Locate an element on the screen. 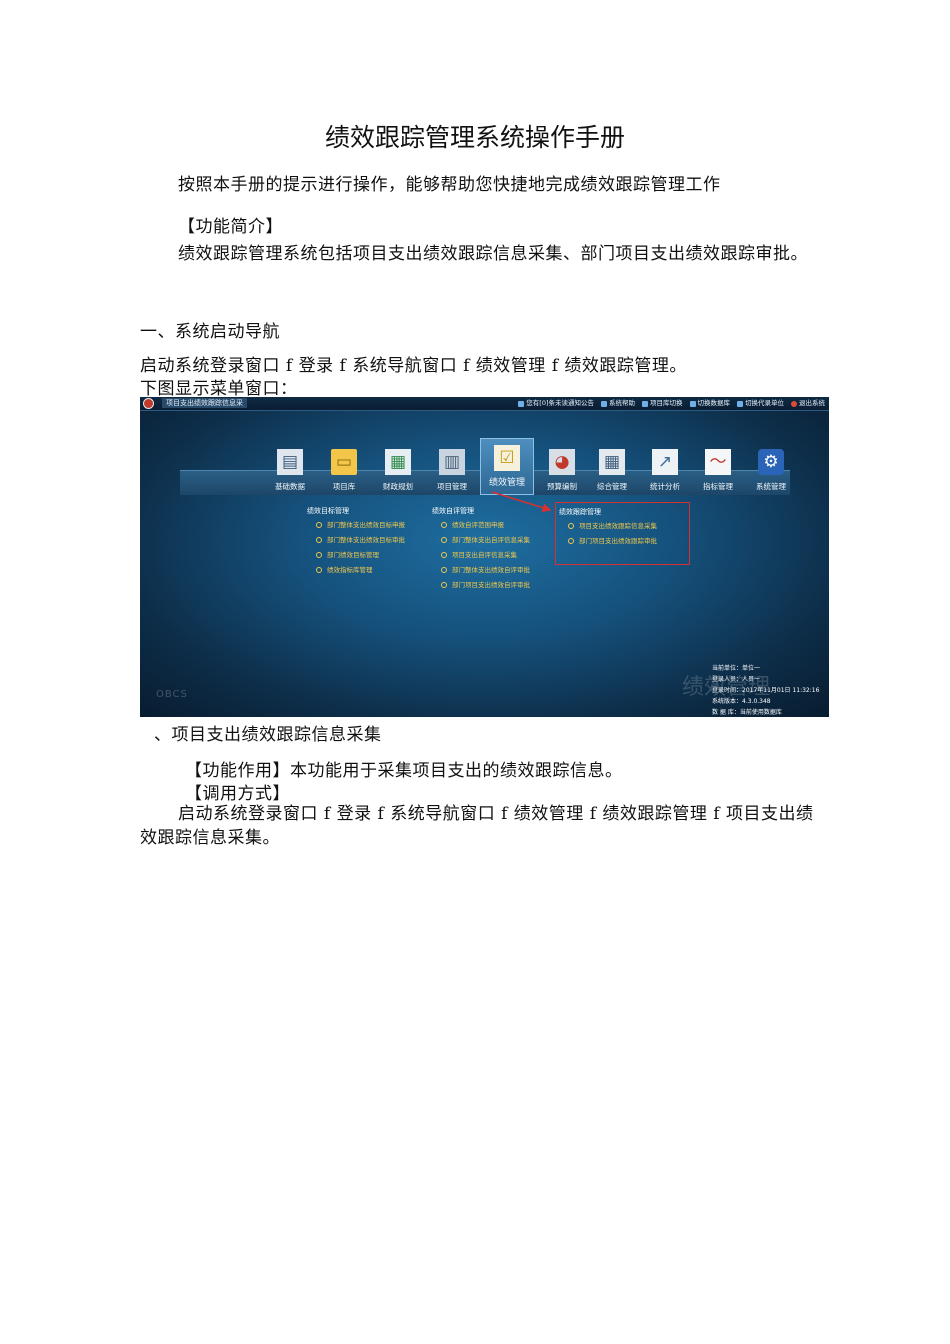  section-1-path: 启动系统登录窗口 f 登录 f 系统导航窗口 f 绩效管理 f 绩效跟踪管理。 is located at coordinates (413, 366).